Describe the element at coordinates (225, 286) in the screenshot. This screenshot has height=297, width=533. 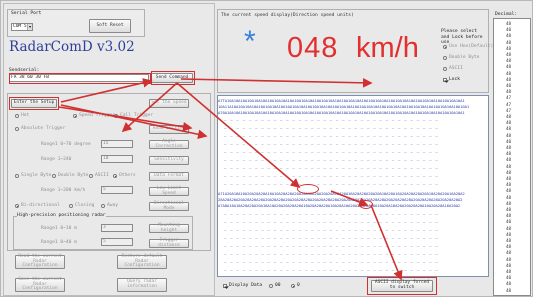
I see `display-data-checkbox` at that location.